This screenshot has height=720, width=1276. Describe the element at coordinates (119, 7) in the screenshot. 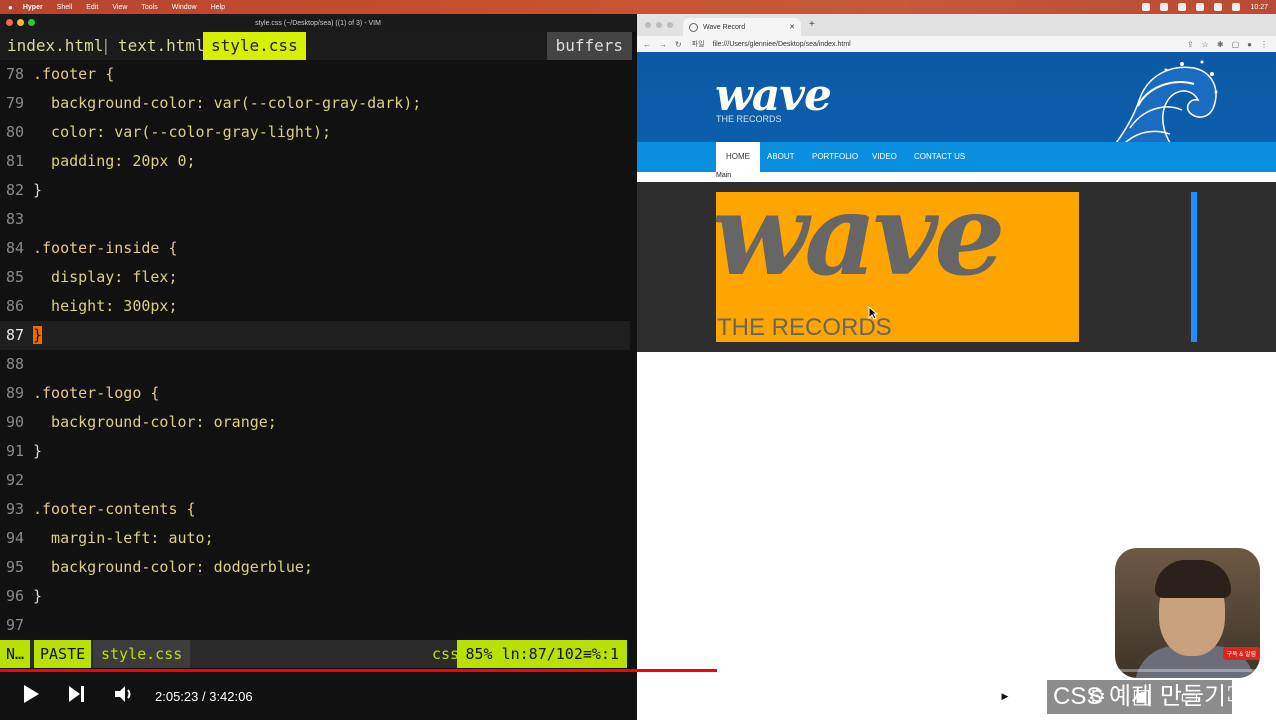

I see `menu-view: View` at that location.